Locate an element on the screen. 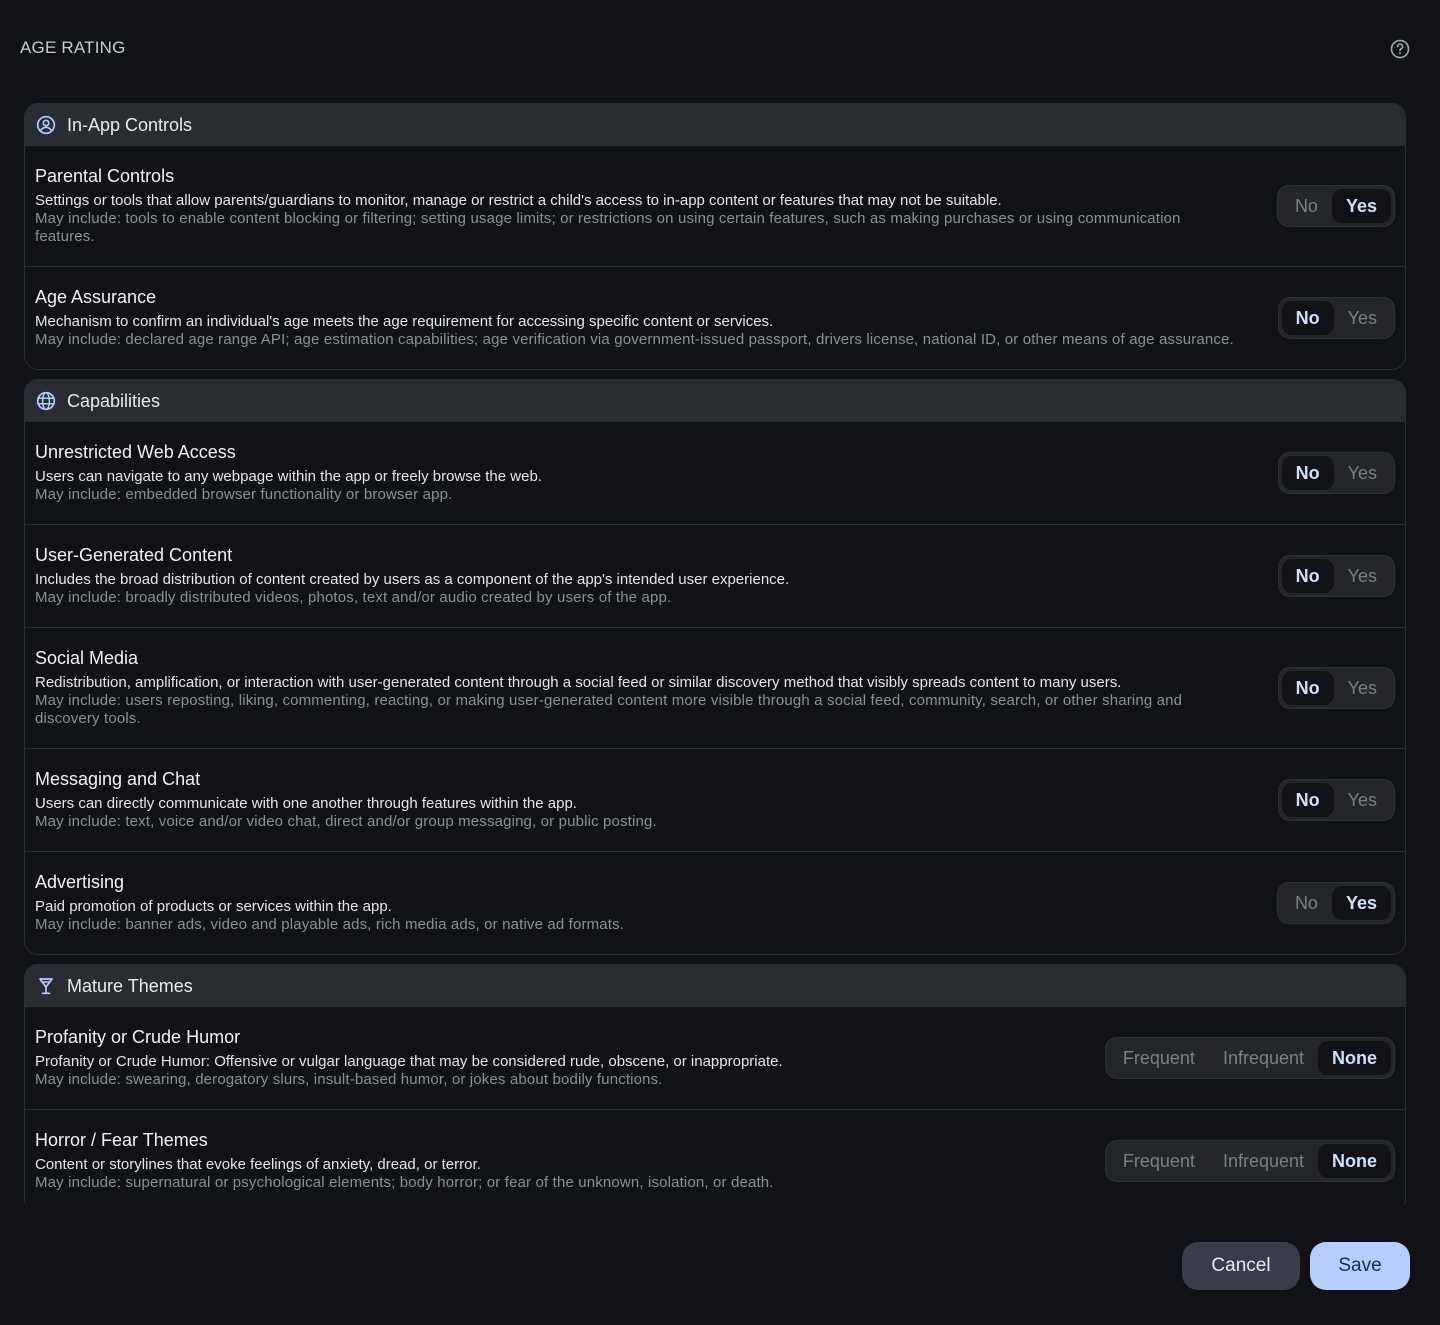 The width and height of the screenshot is (1440, 1325). section-header: Capabilities is located at coordinates (715, 401).